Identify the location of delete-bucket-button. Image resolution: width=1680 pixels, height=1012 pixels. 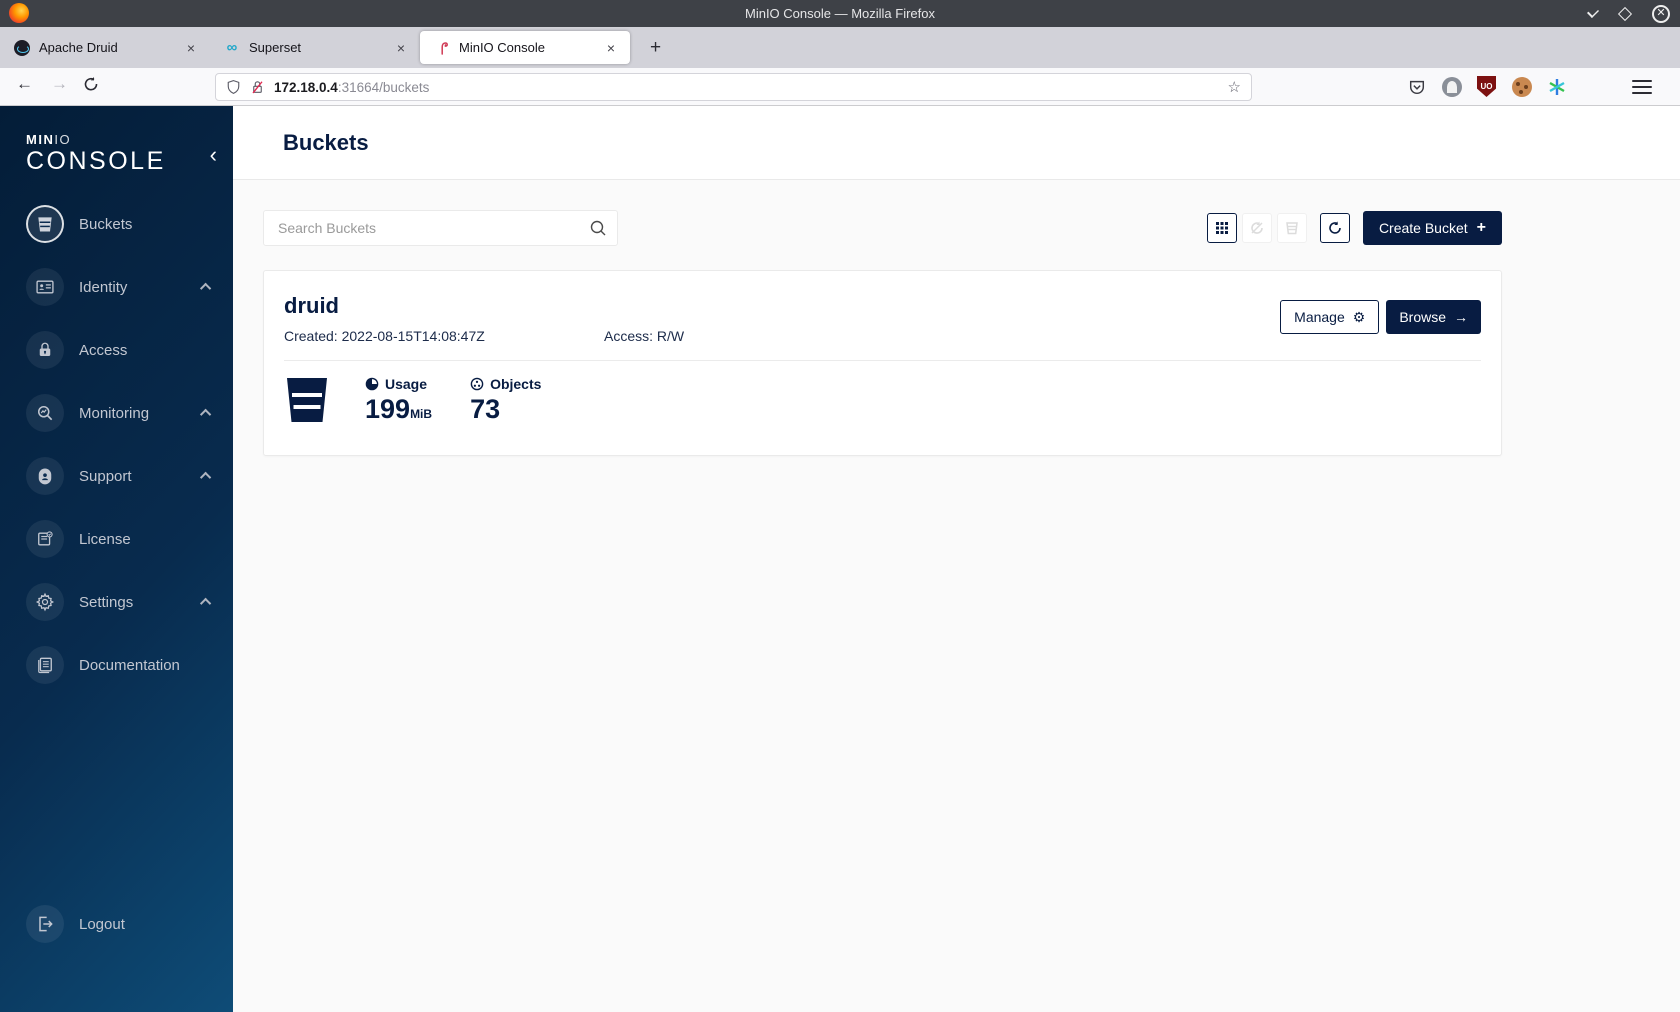
(1291, 228).